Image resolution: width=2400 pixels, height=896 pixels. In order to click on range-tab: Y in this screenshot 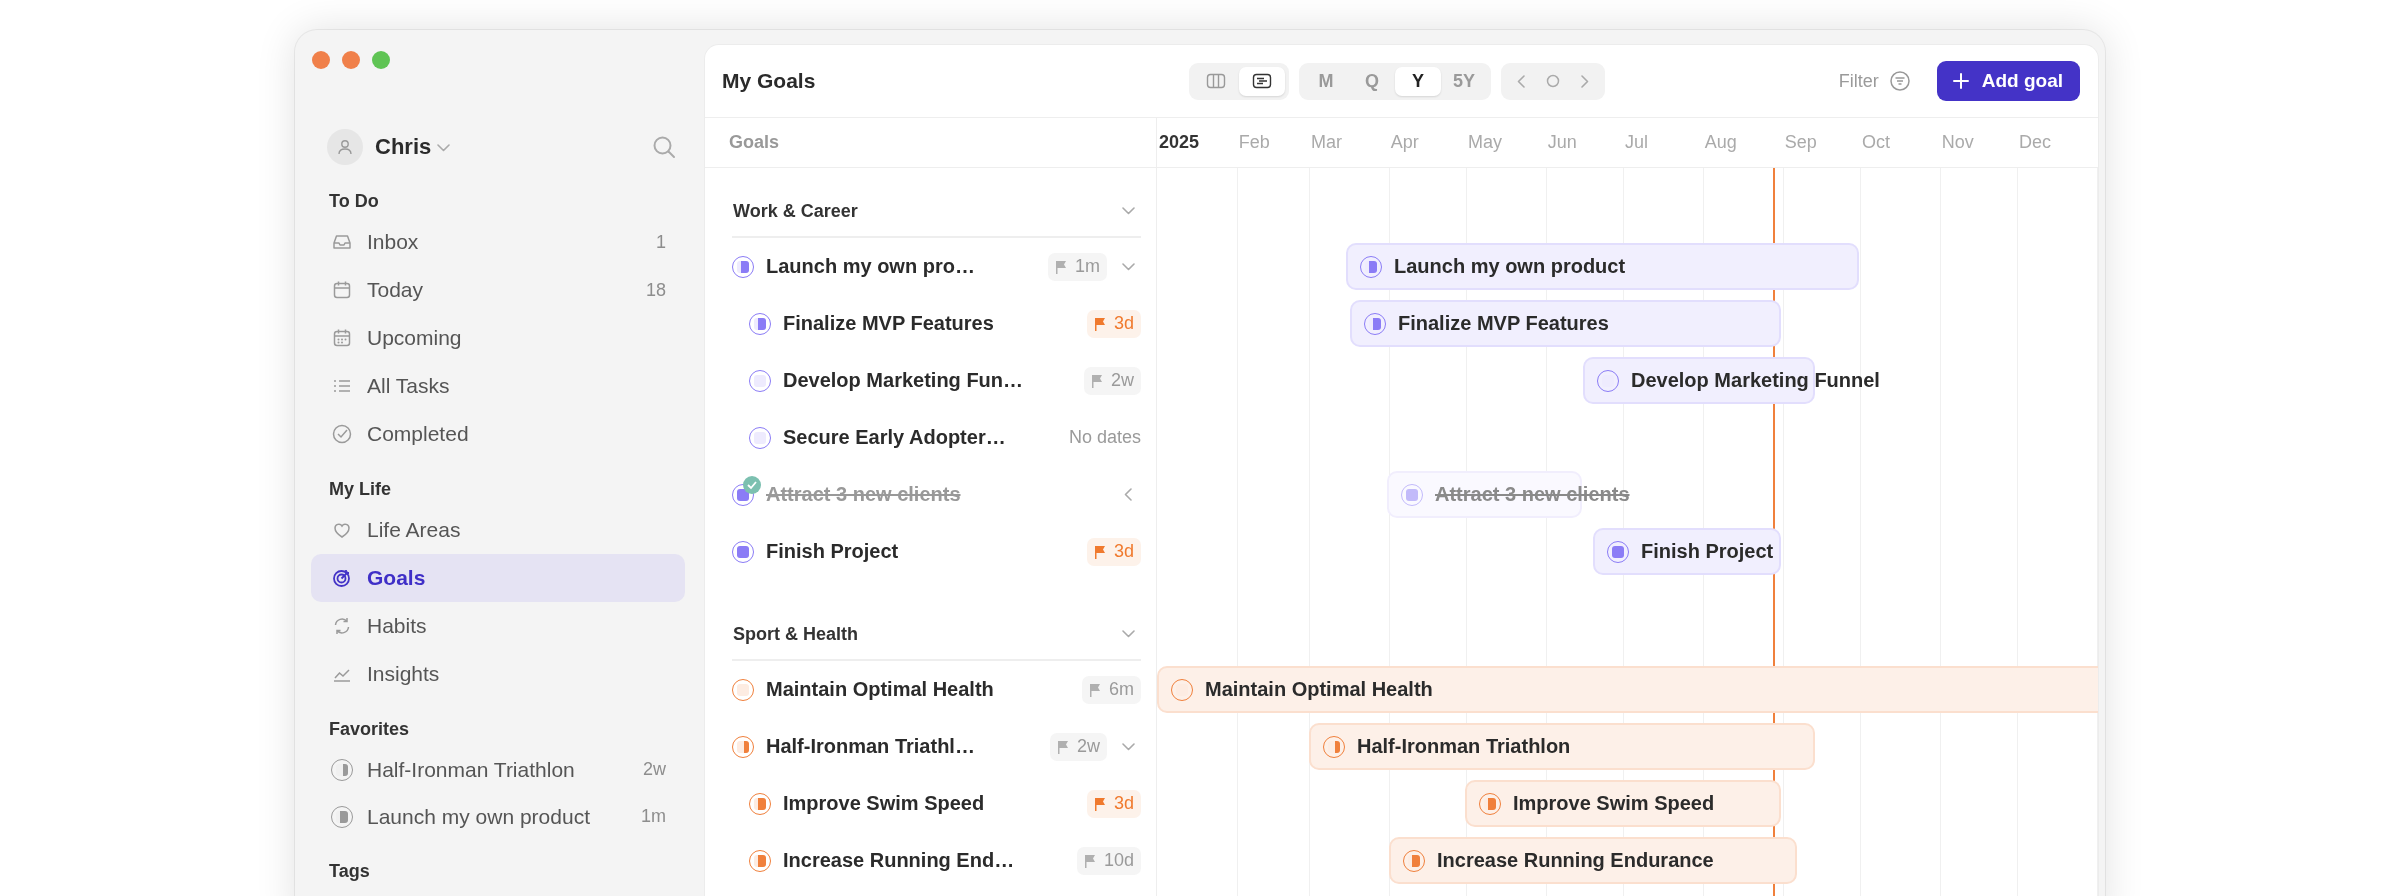, I will do `click(1418, 81)`.